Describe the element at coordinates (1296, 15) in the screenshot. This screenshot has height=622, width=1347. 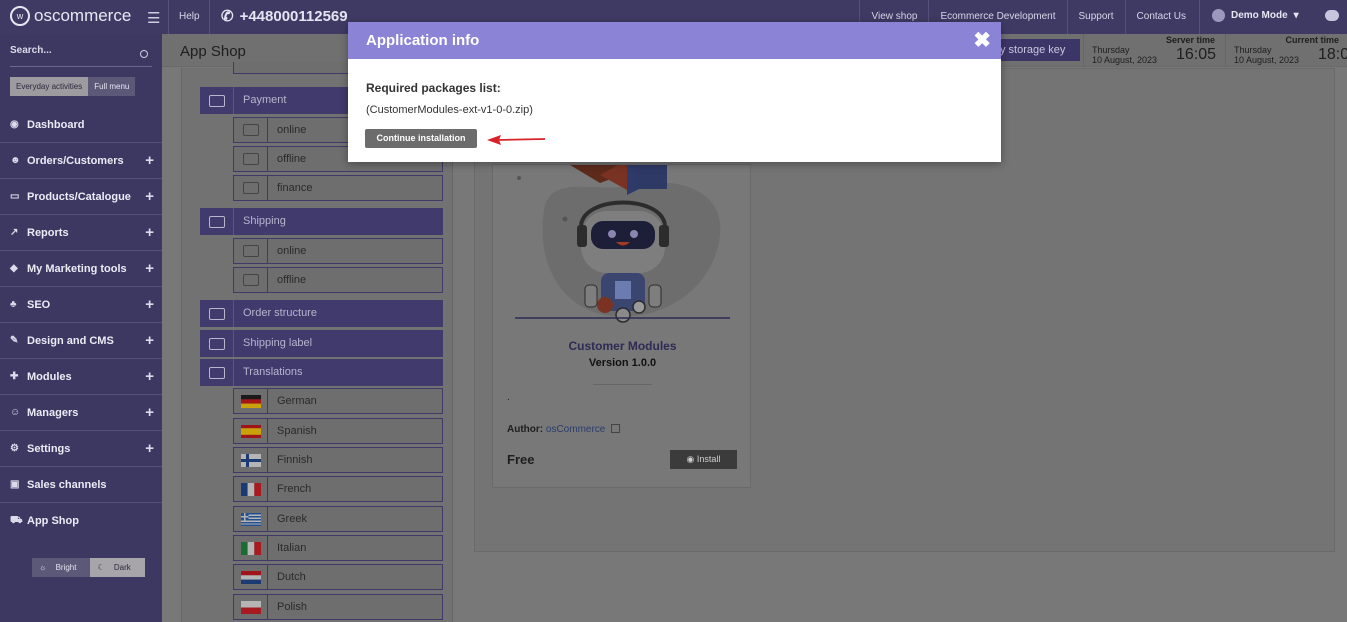
I see `chevron-down-icon: ▾` at that location.